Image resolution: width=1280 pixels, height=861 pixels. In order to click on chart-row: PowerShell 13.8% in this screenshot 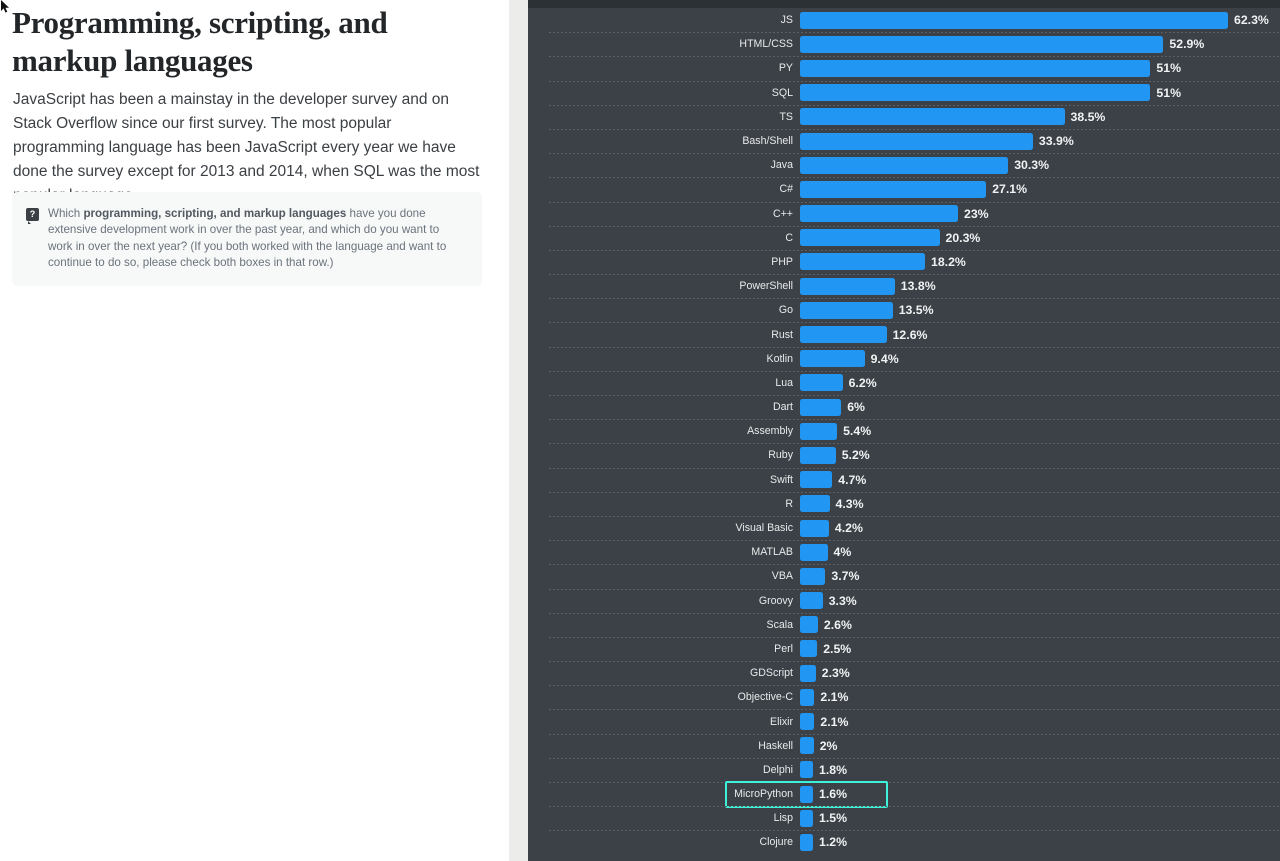, I will do `click(904, 286)`.